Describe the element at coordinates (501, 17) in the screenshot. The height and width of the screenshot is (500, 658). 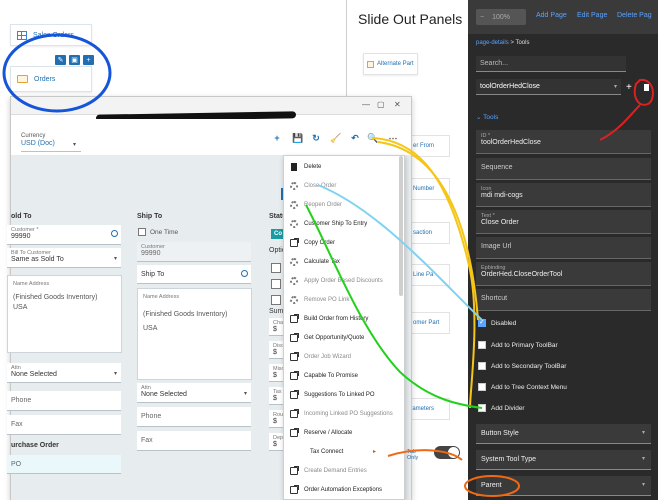
I see `zoom-control: − 100%` at that location.